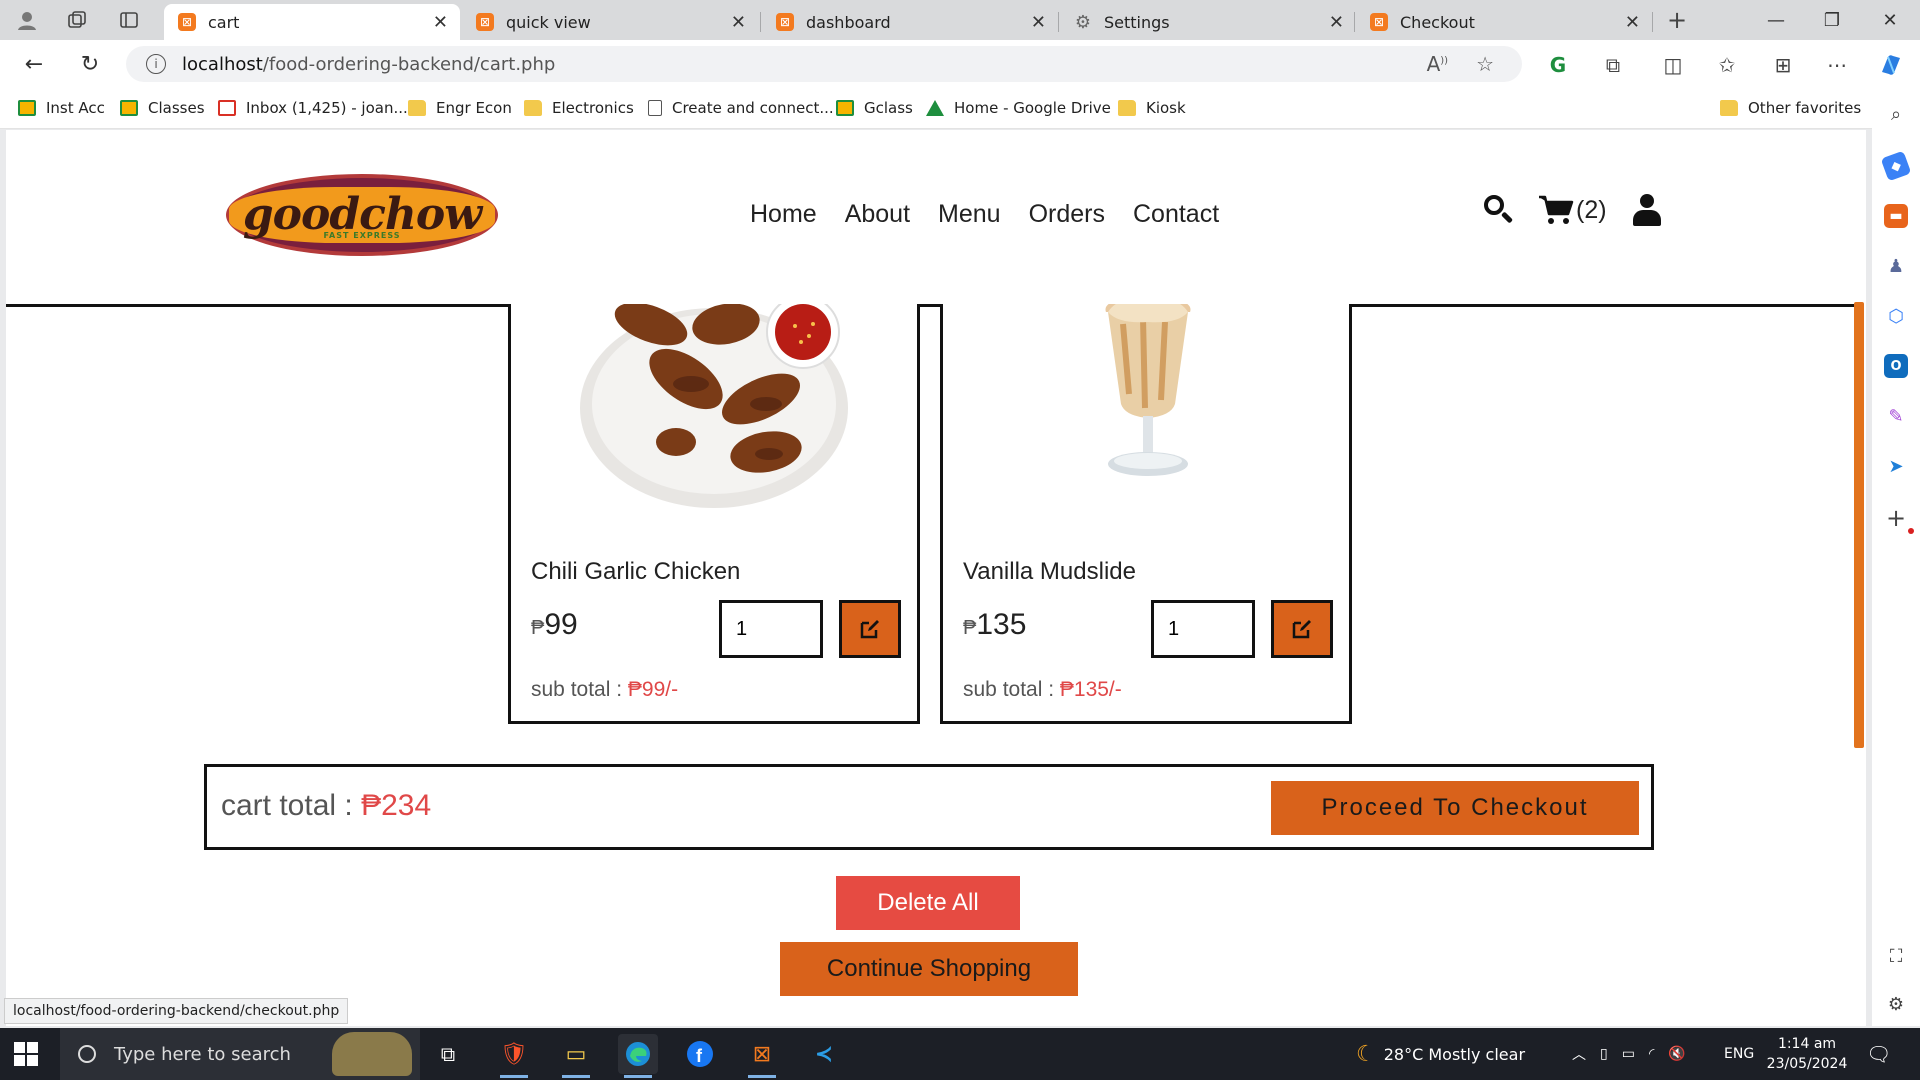 Image resolution: width=1920 pixels, height=1080 pixels. What do you see at coordinates (1591, 209) in the screenshot?
I see `cart-count: (2)` at bounding box center [1591, 209].